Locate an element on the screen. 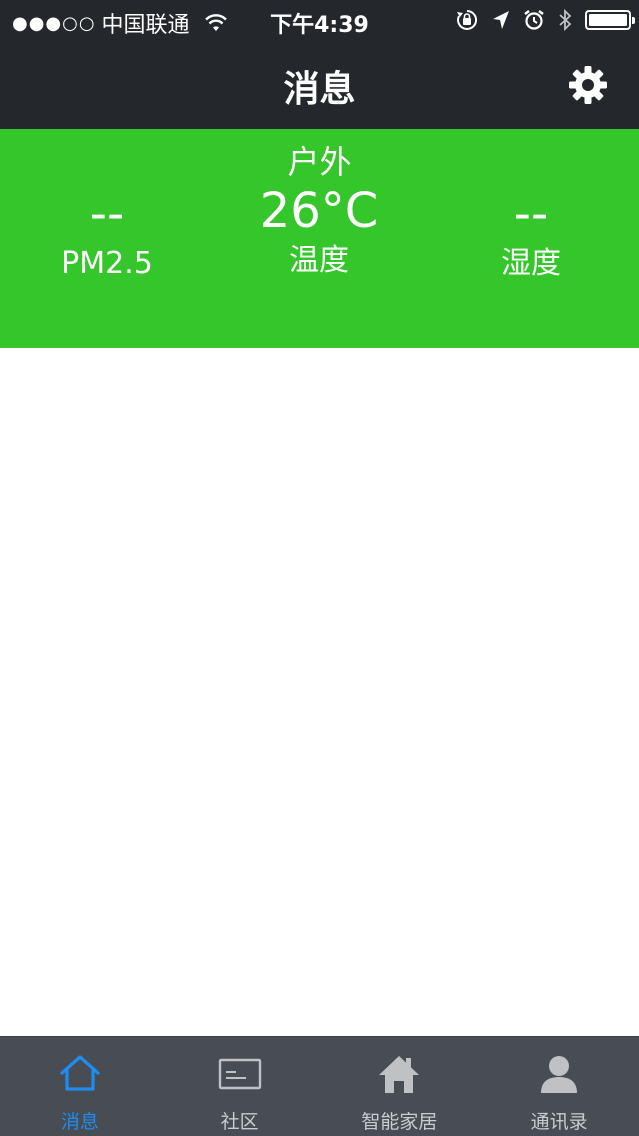  tab-contacts: 通讯录 is located at coordinates (559, 1086).